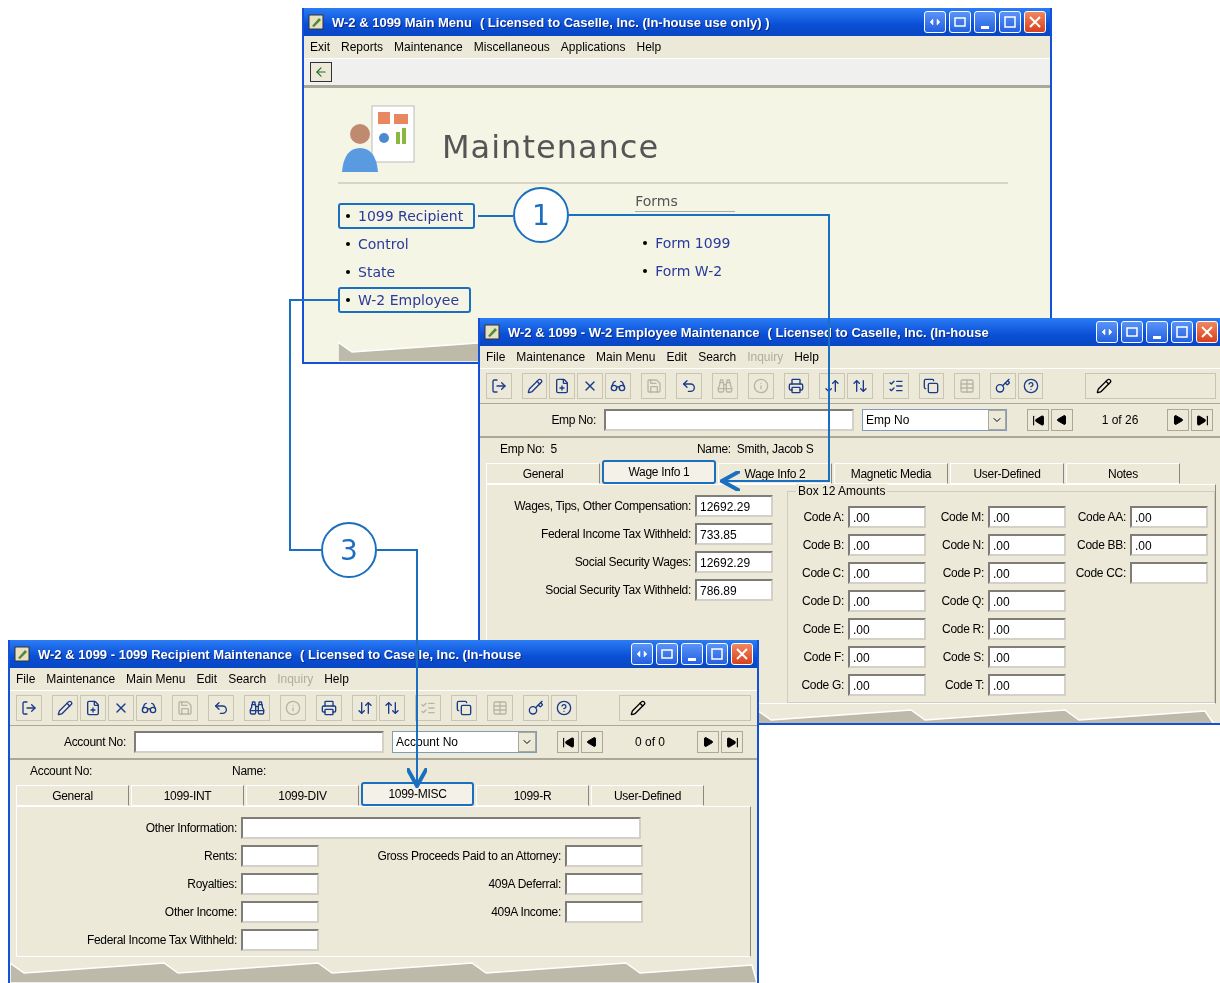 The image size is (1220, 983). Describe the element at coordinates (1038, 420) in the screenshot. I see `first-record-button` at that location.